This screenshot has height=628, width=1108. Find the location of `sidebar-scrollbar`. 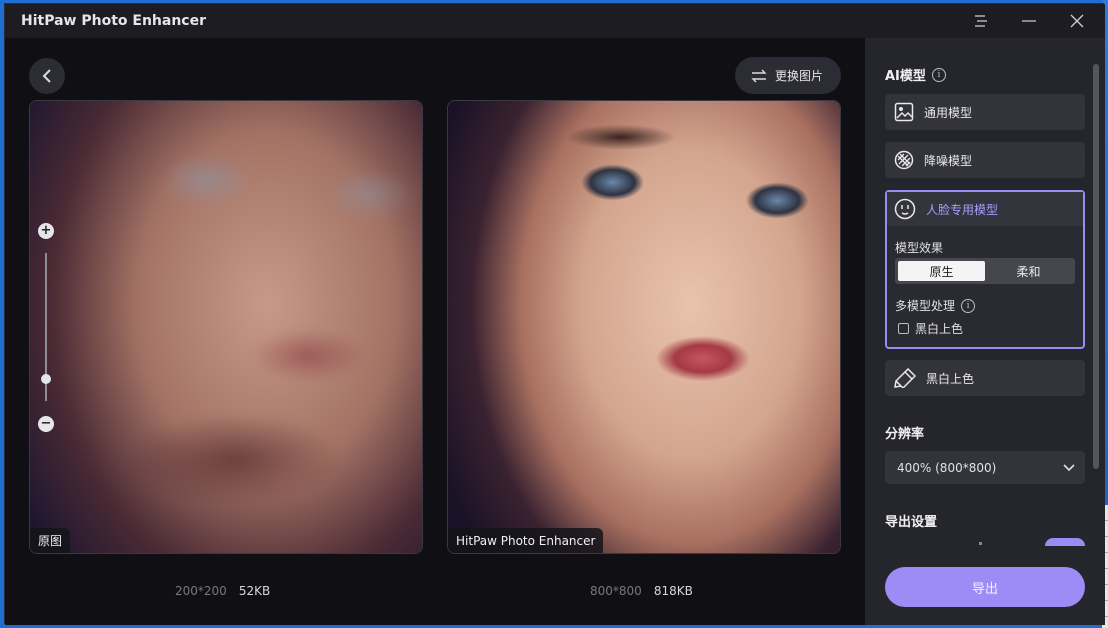

sidebar-scrollbar is located at coordinates (1096, 266).